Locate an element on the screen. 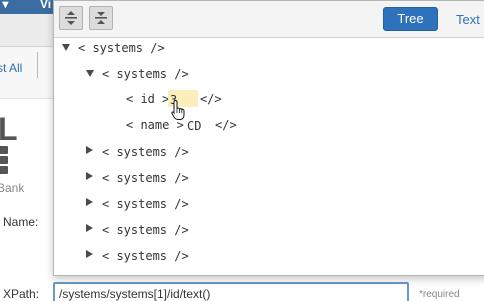 This screenshot has width=484, height=301. logo-letter: L is located at coordinates (9, 129).